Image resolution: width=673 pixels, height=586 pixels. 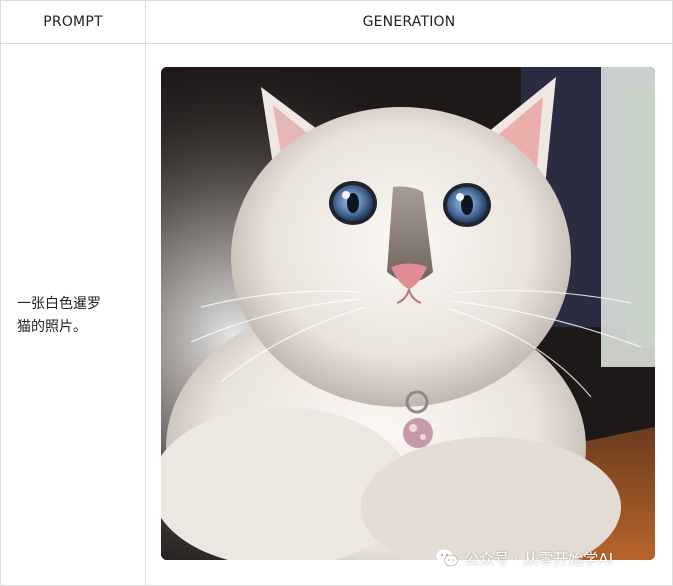 I want to click on prompt-text-line-1: 一张白色暹罗, so click(x=59, y=304).